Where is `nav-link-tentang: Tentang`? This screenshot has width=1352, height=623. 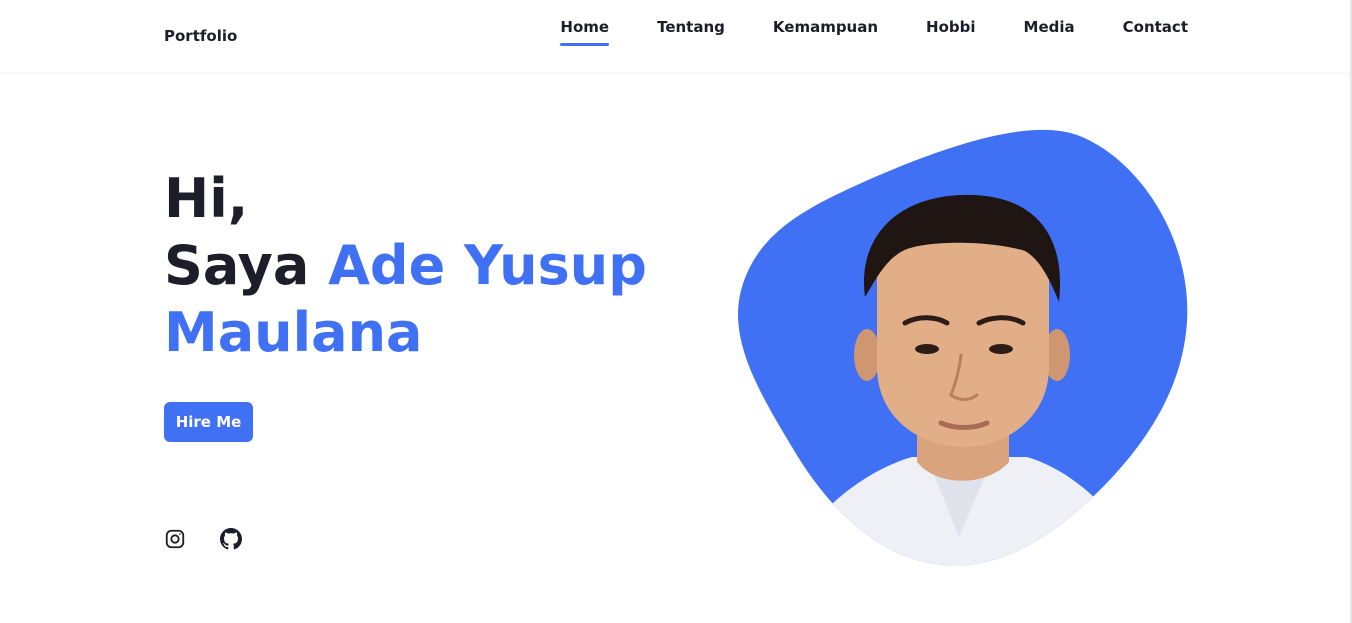 nav-link-tentang: Tentang is located at coordinates (691, 32).